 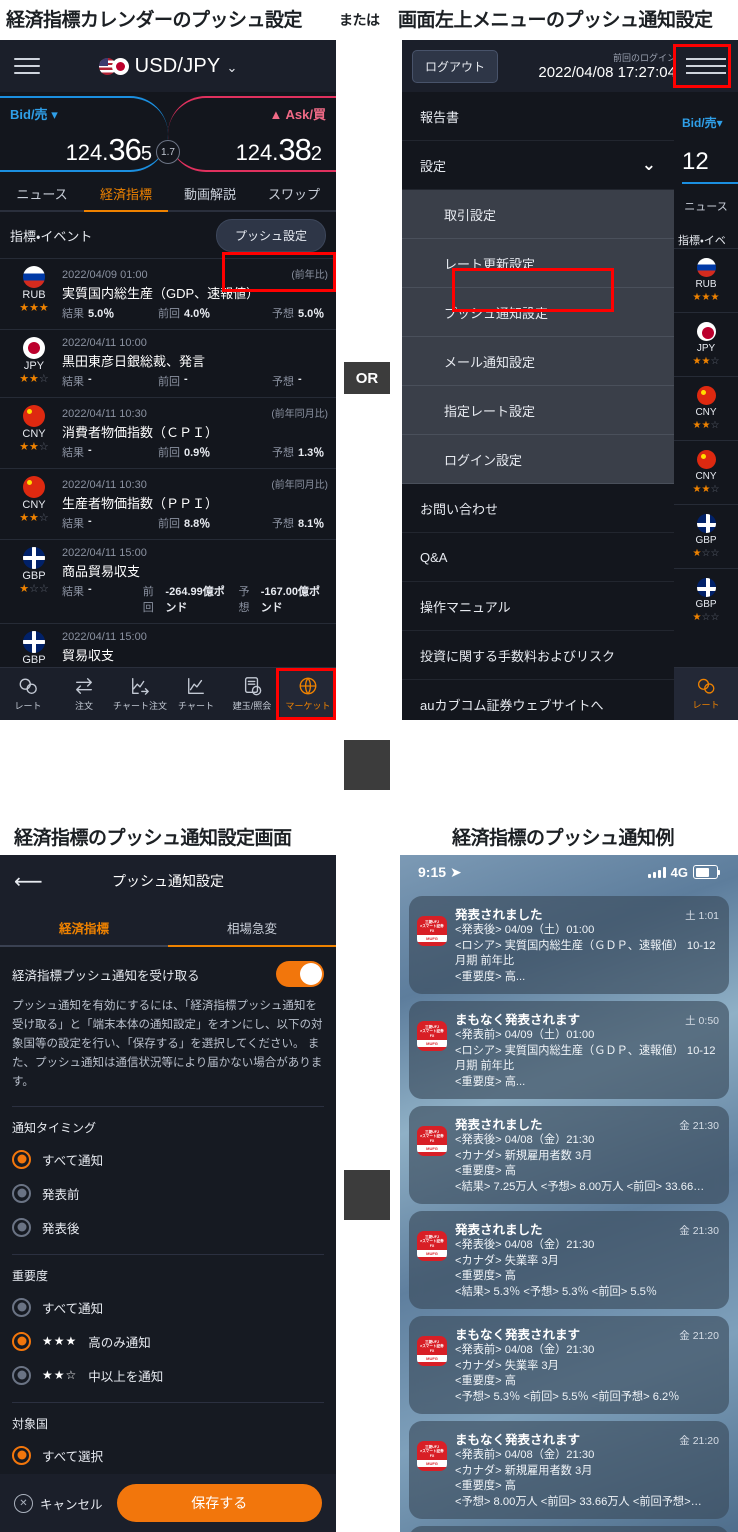 What do you see at coordinates (563, 838) in the screenshot?
I see `caption-bottom-right: 経済指標のプッシュ通知例` at bounding box center [563, 838].